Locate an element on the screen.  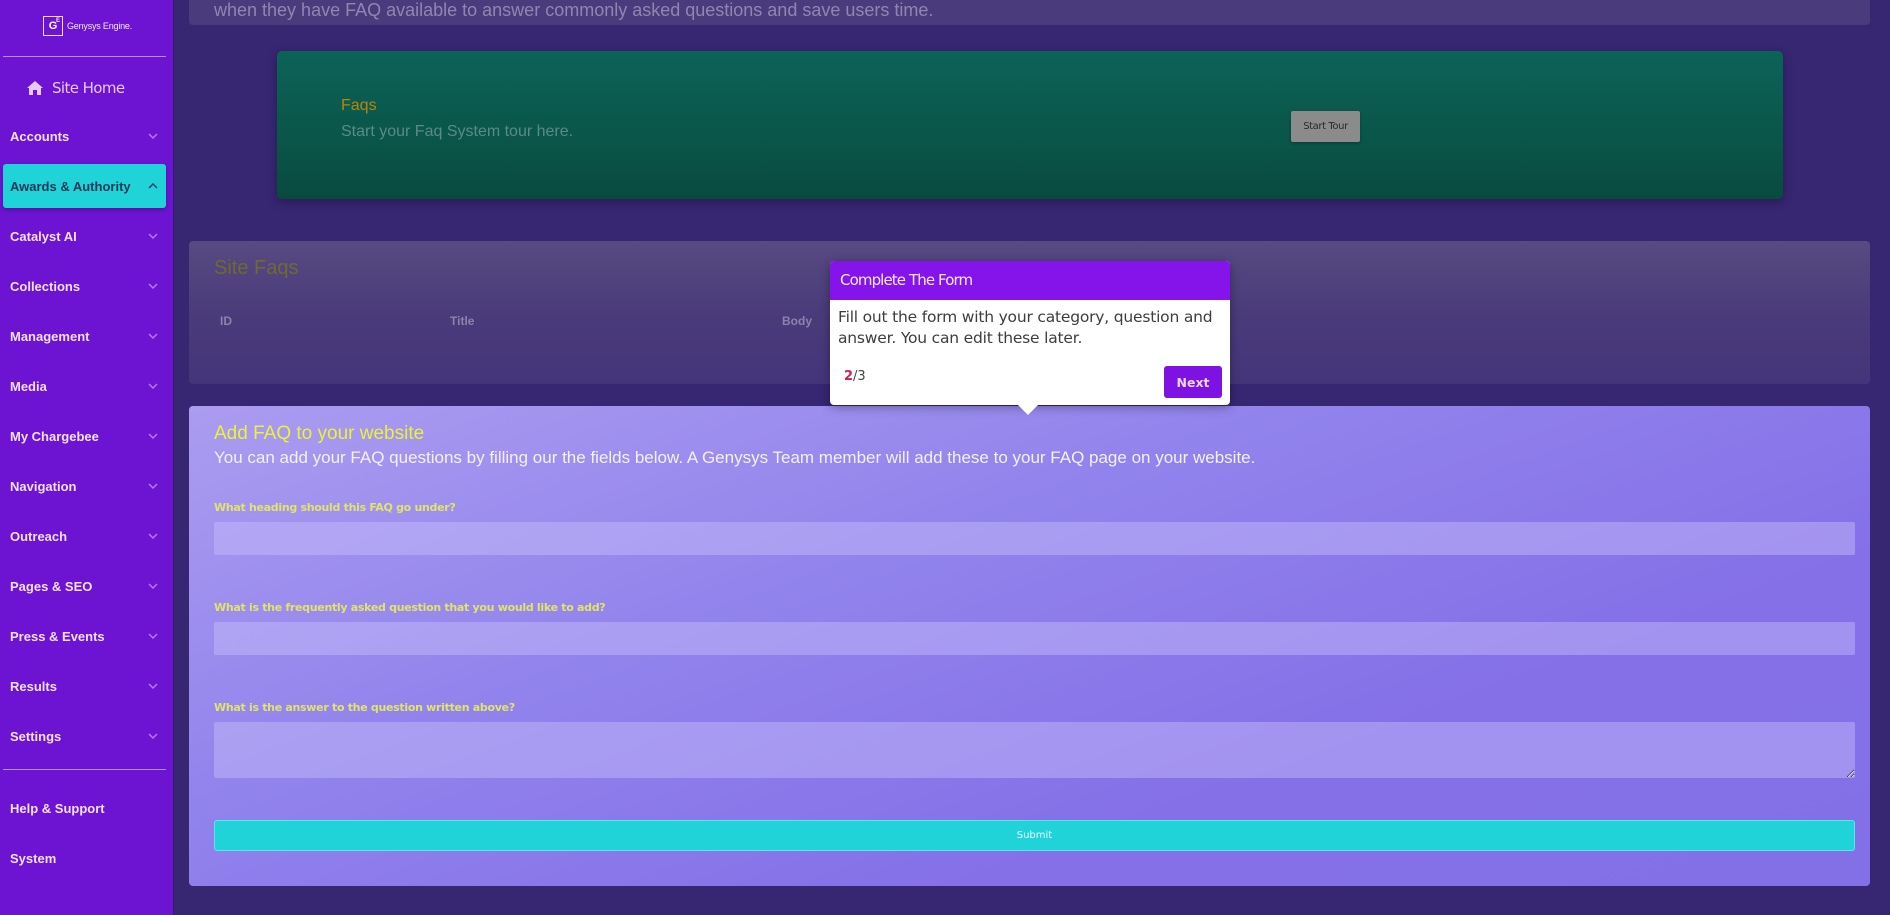
form-title: Add FAQ to your website is located at coordinates (319, 433).